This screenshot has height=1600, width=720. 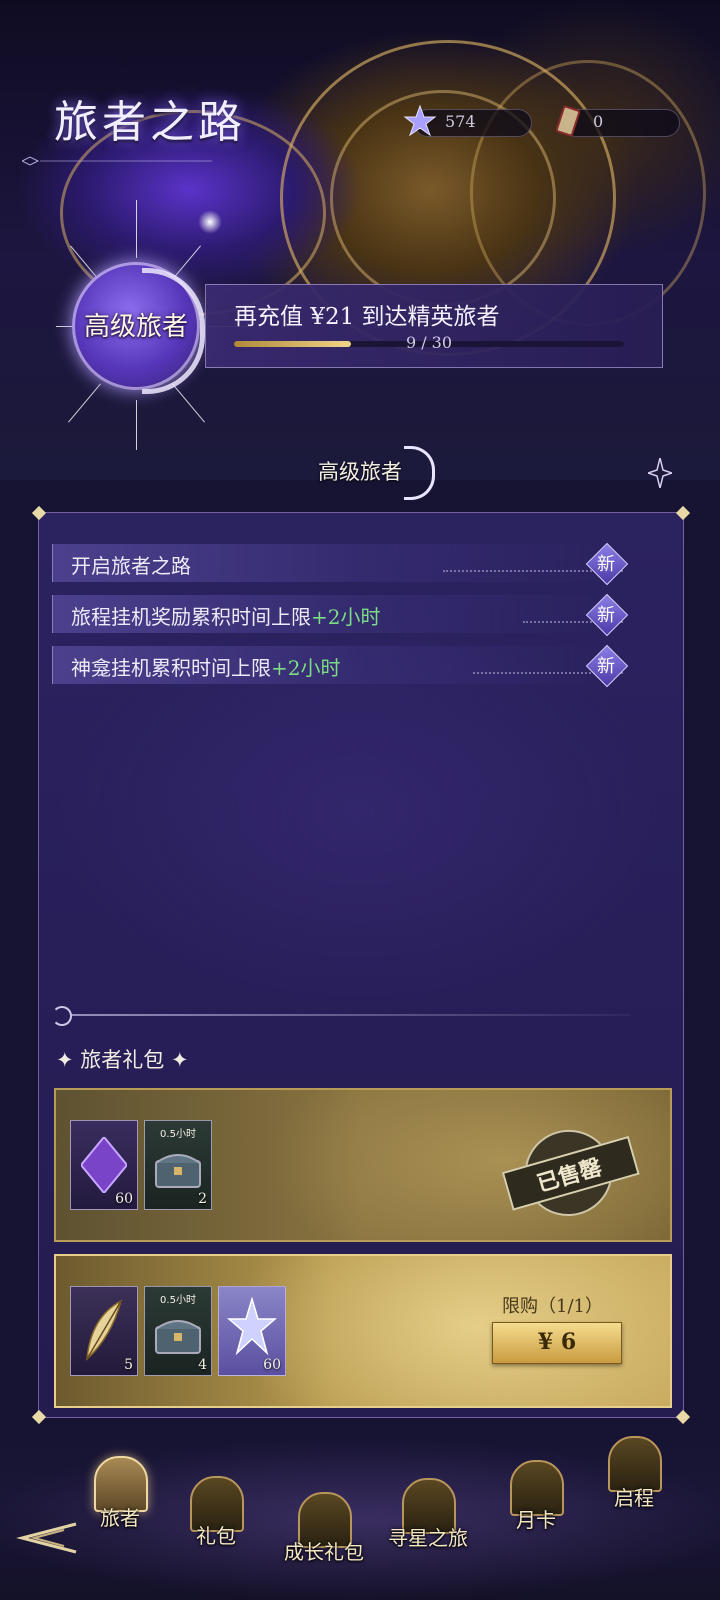 What do you see at coordinates (429, 342) in the screenshot?
I see `progress-count: 9 / 30` at bounding box center [429, 342].